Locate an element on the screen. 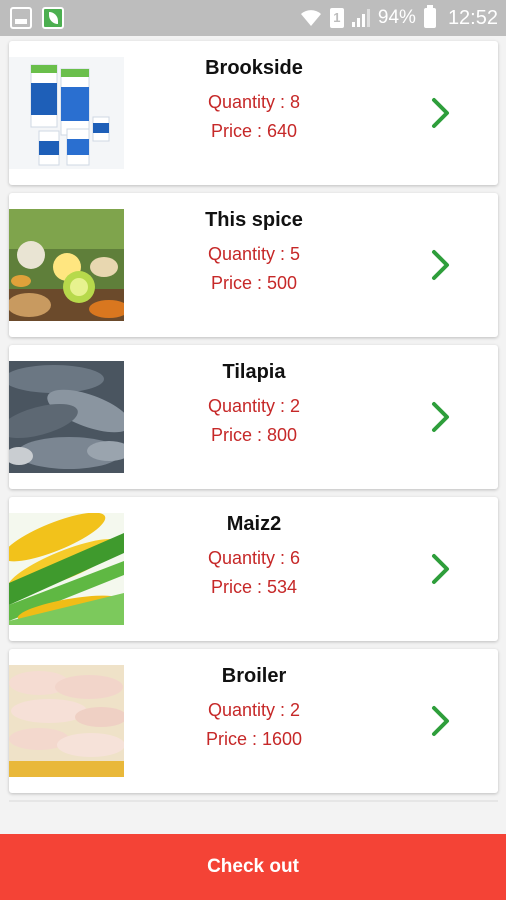  checkout-button: Check out is located at coordinates (253, 867).